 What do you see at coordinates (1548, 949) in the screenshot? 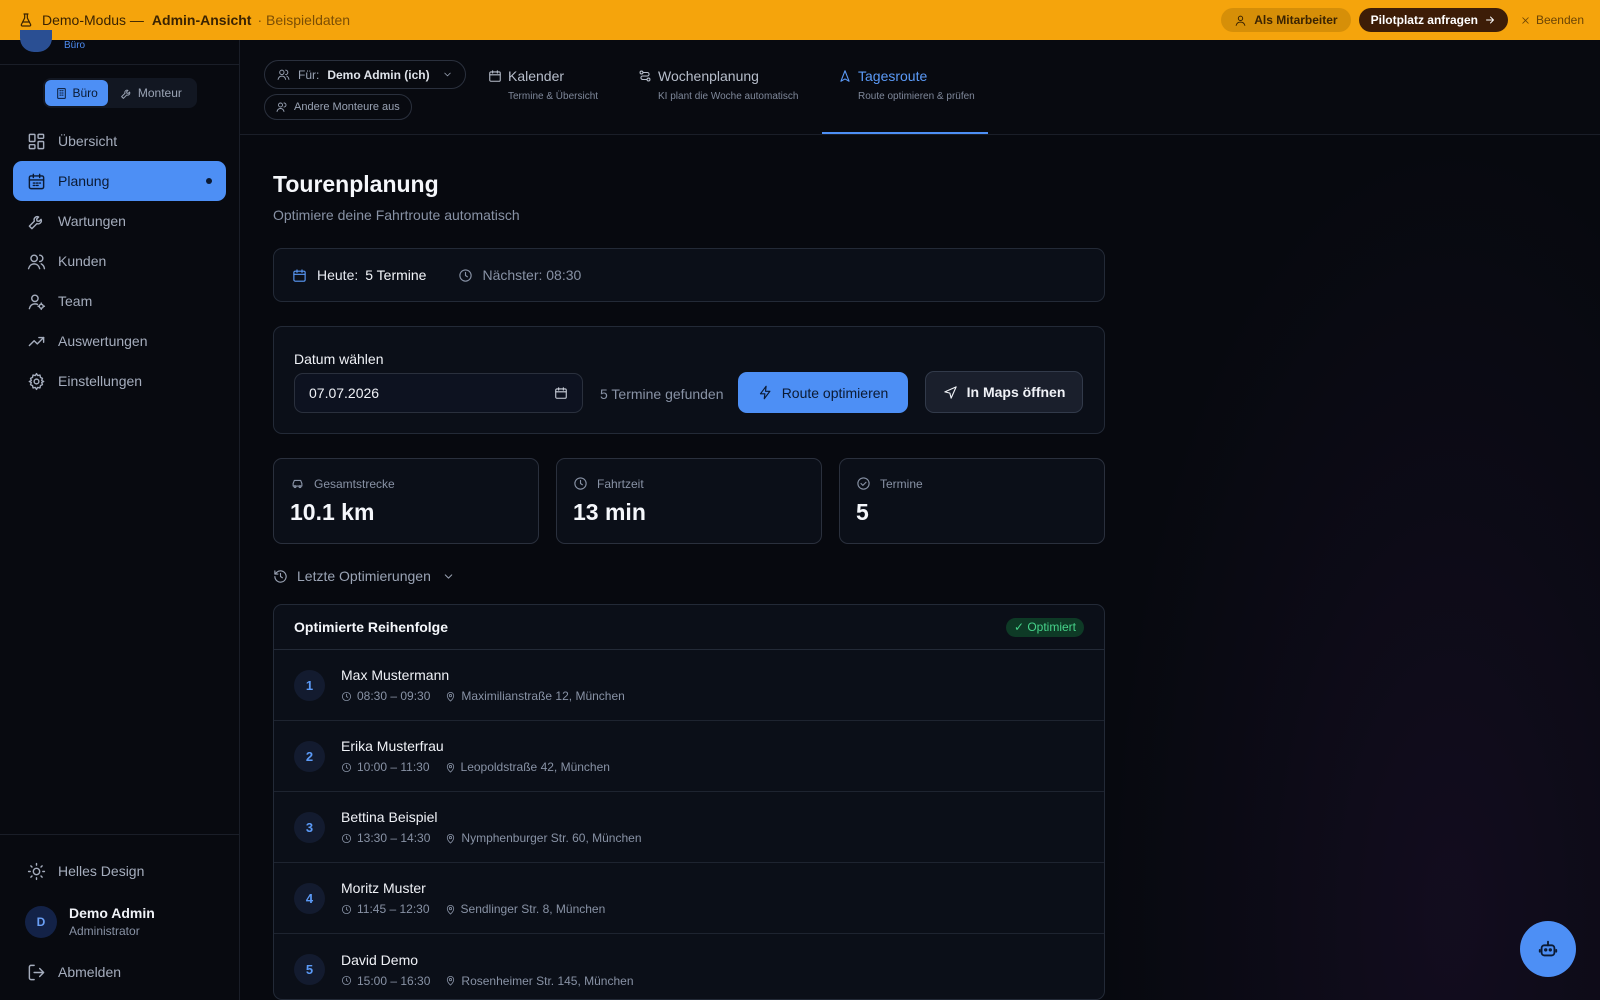
I see `assistant-button` at bounding box center [1548, 949].